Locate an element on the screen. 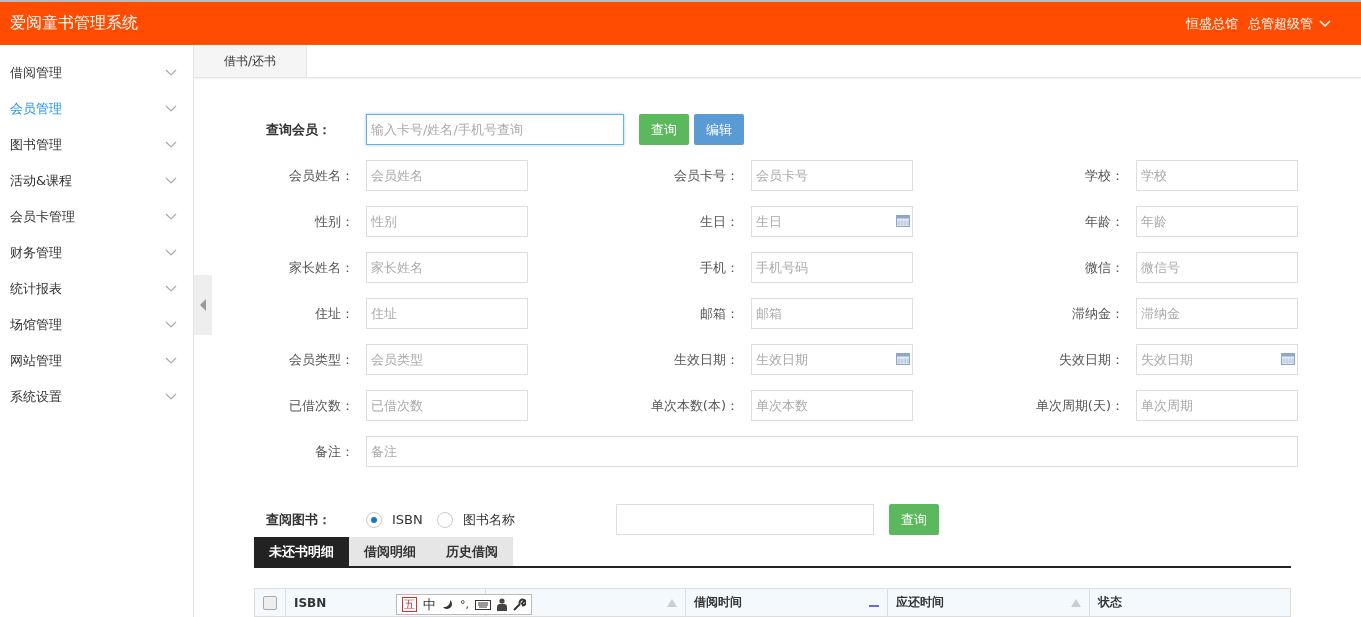 This screenshot has height=617, width=1361. tab: 历史借阅 is located at coordinates (472, 551).